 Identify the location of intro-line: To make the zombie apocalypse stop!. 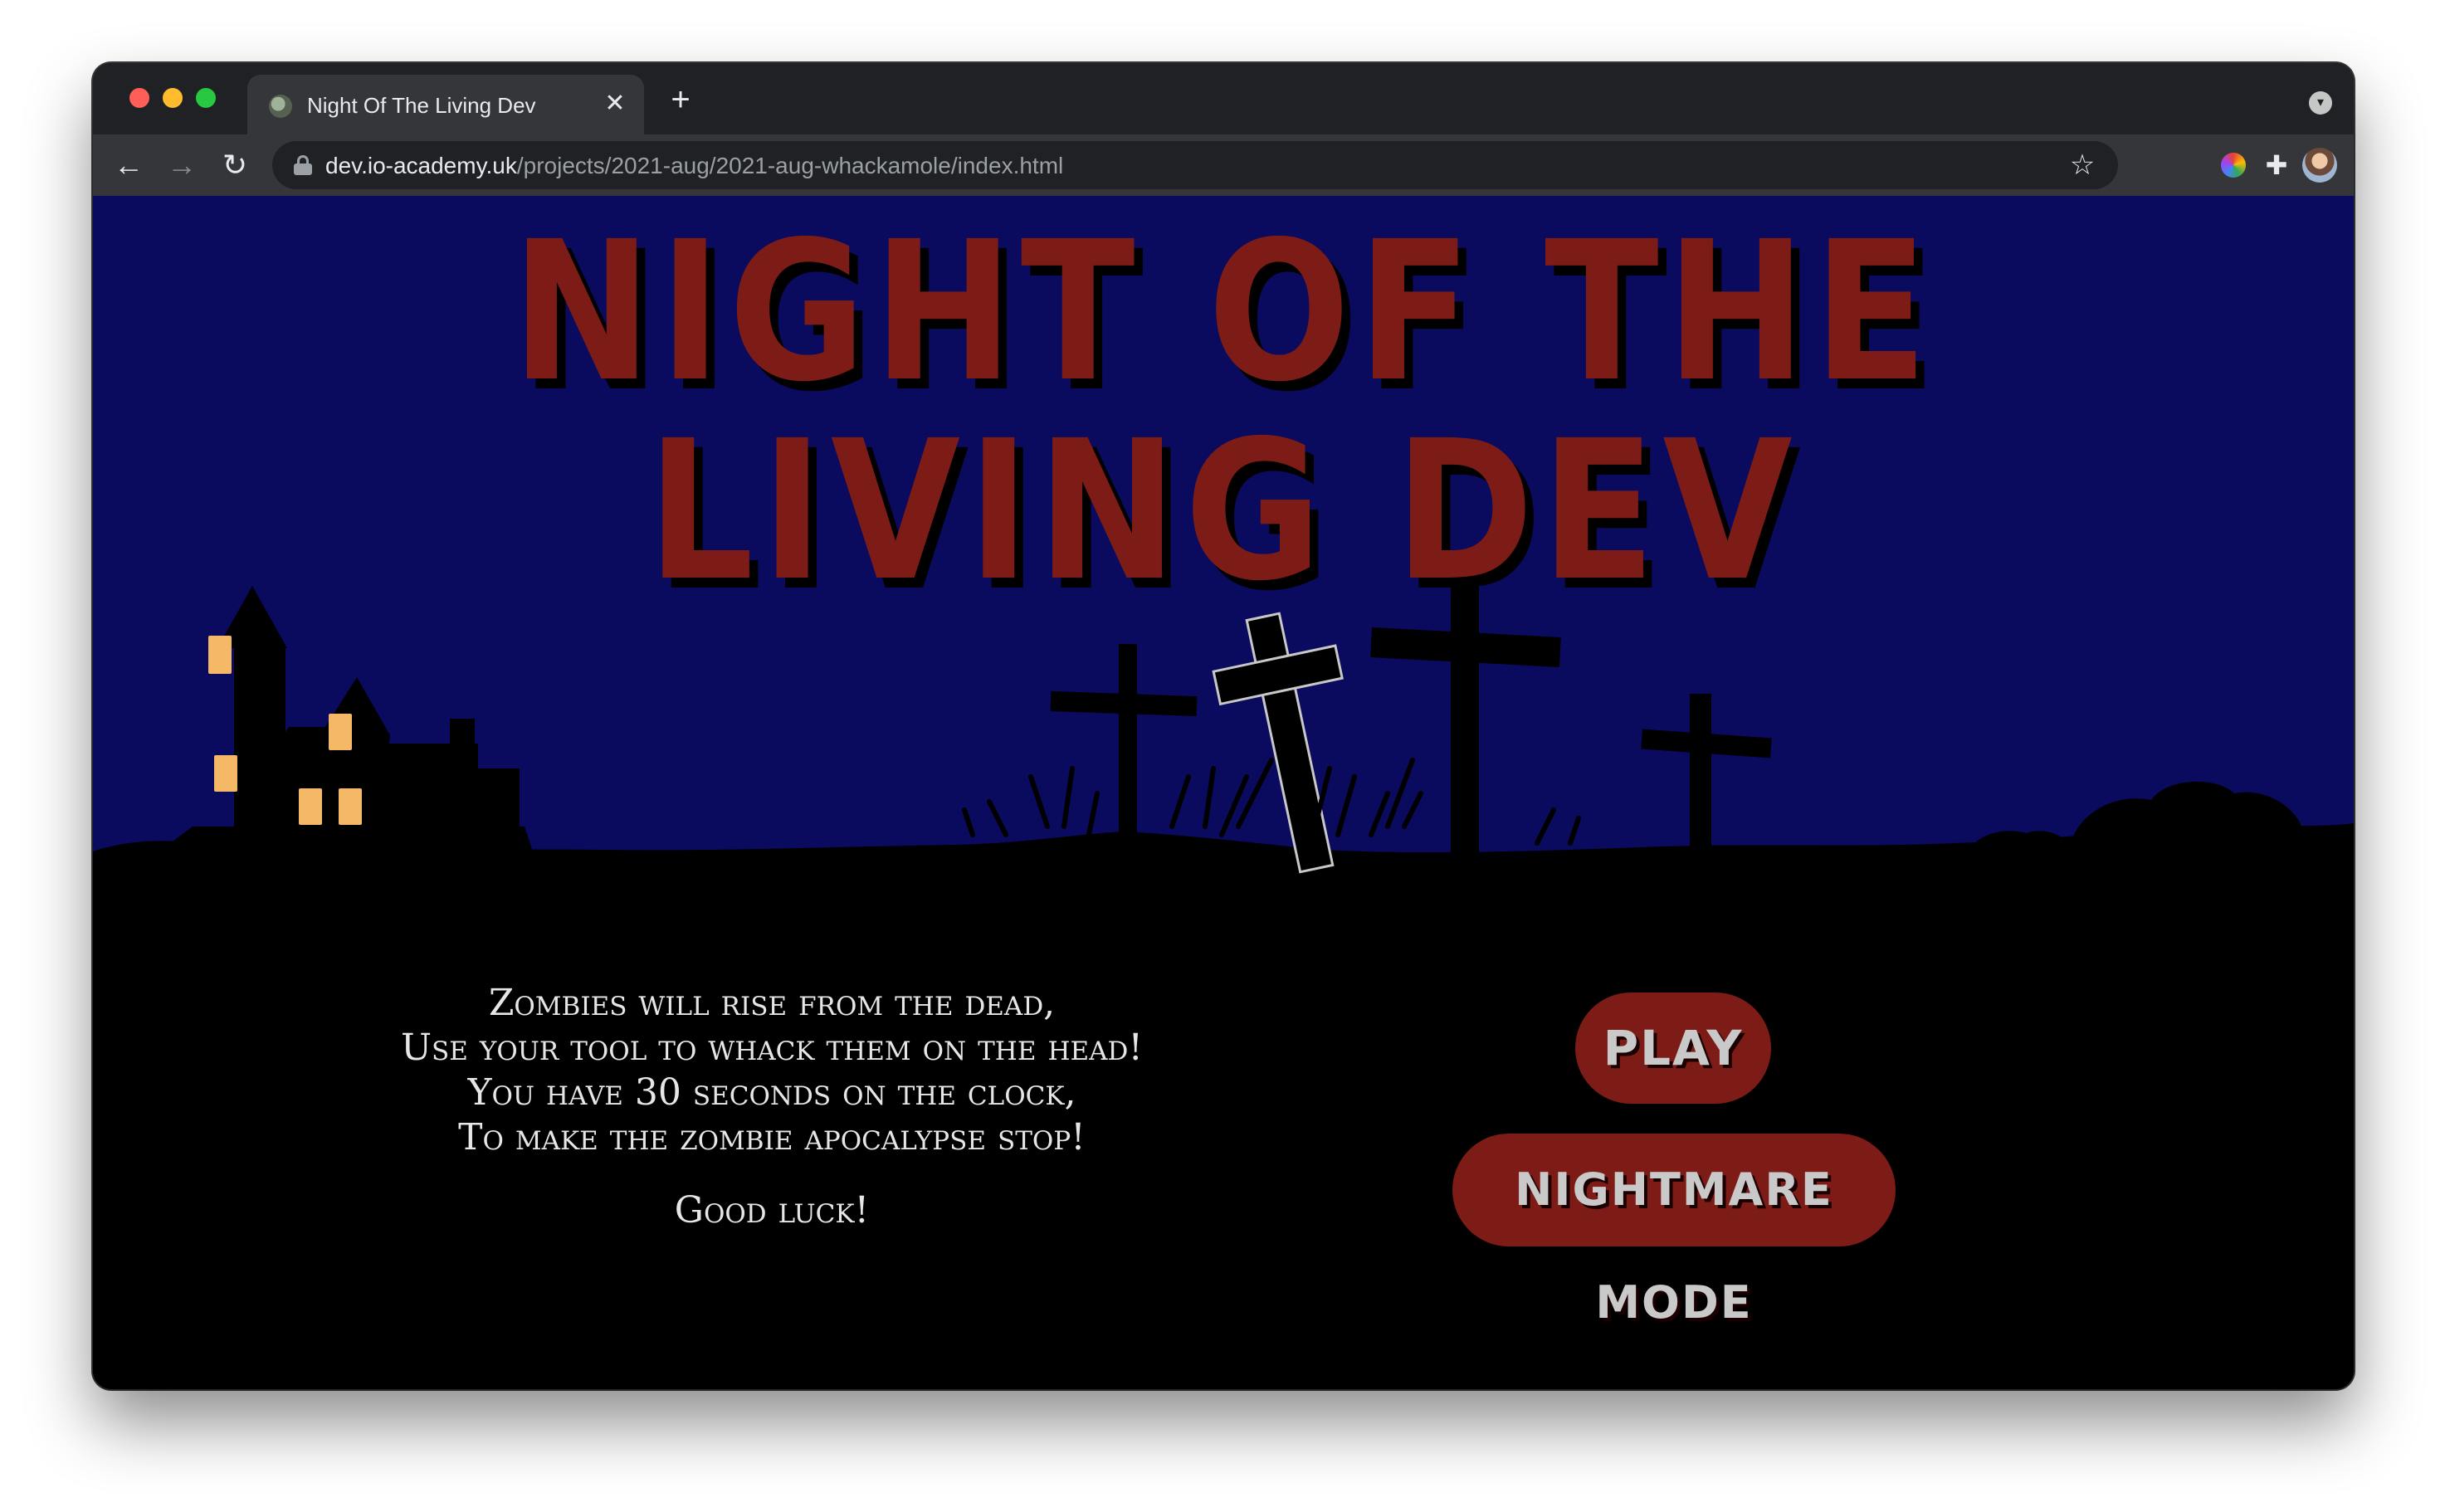
(772, 1137).